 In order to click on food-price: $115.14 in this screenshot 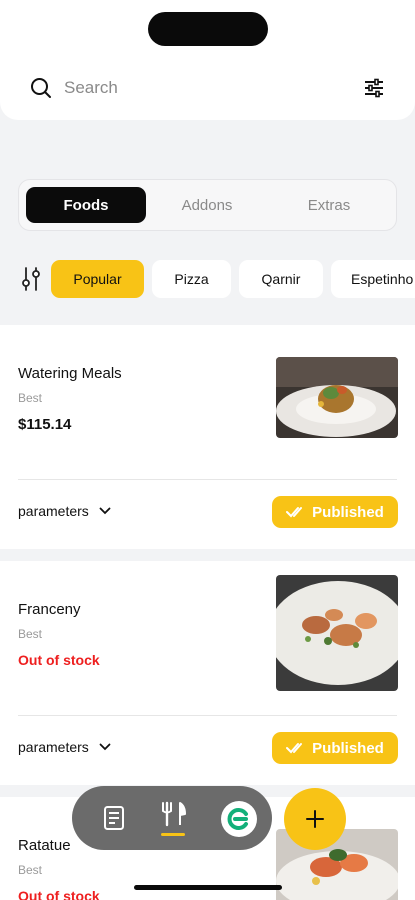, I will do `click(45, 424)`.